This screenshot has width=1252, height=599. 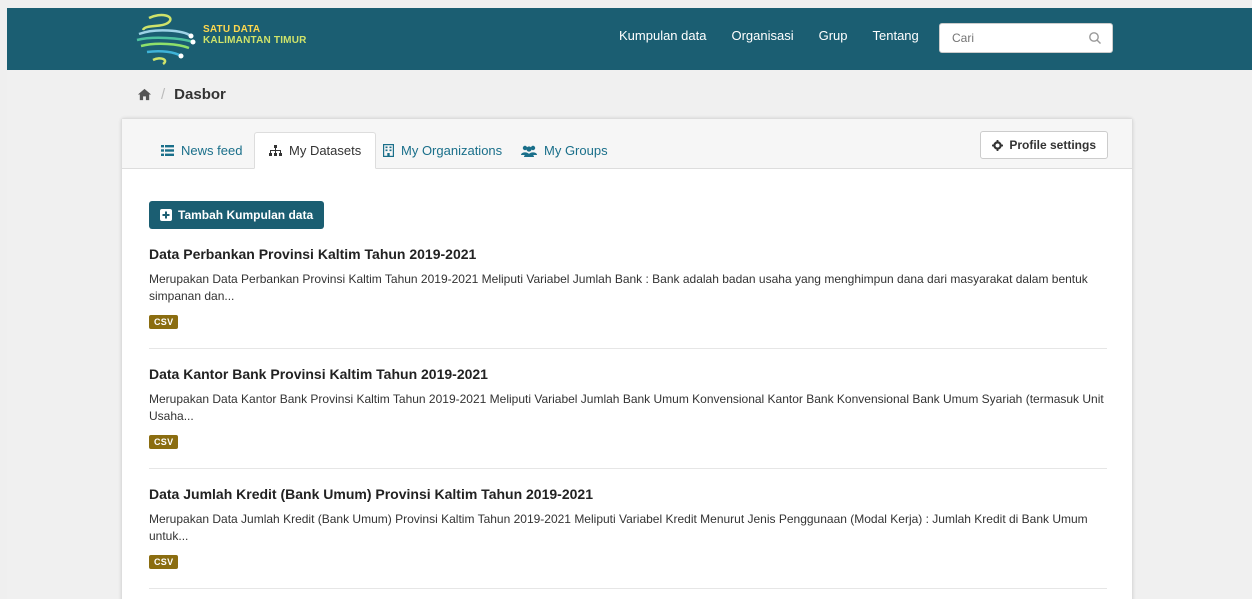 I want to click on add-dataset-button: Tambah Kumpulan data, so click(x=237, y=215).